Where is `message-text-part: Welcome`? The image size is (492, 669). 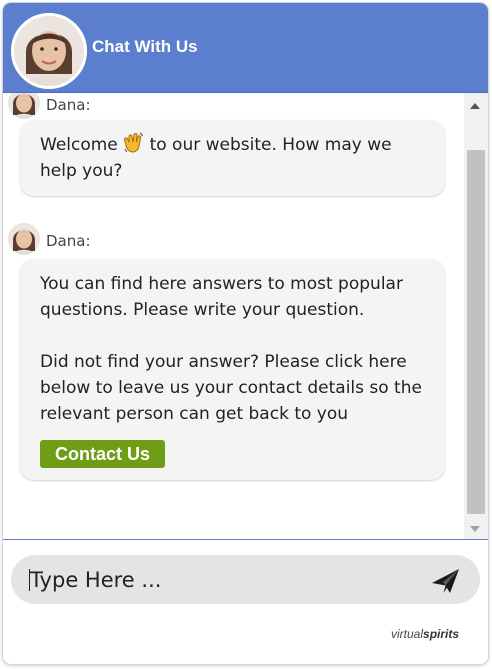
message-text-part: Welcome is located at coordinates (82, 145).